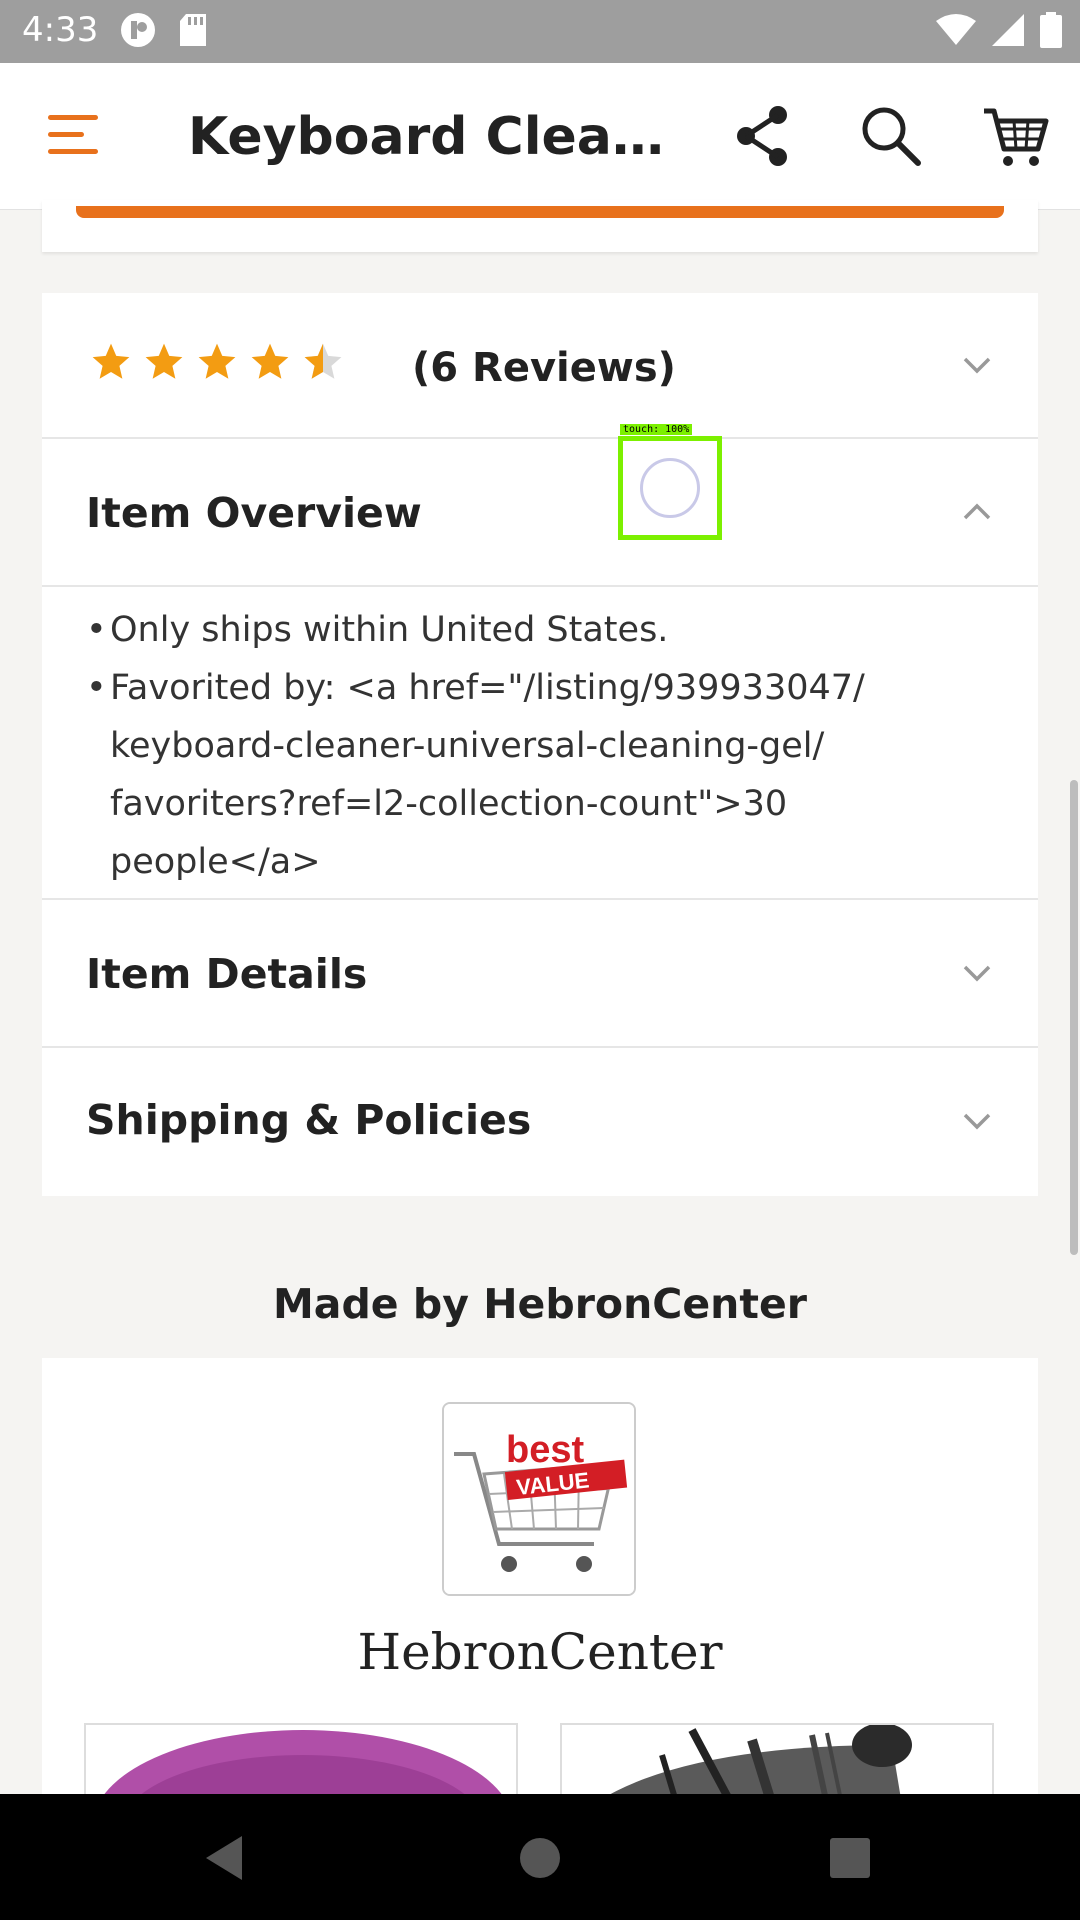  What do you see at coordinates (656, 429) in the screenshot?
I see `touch-indicator-label: touch: 100%` at bounding box center [656, 429].